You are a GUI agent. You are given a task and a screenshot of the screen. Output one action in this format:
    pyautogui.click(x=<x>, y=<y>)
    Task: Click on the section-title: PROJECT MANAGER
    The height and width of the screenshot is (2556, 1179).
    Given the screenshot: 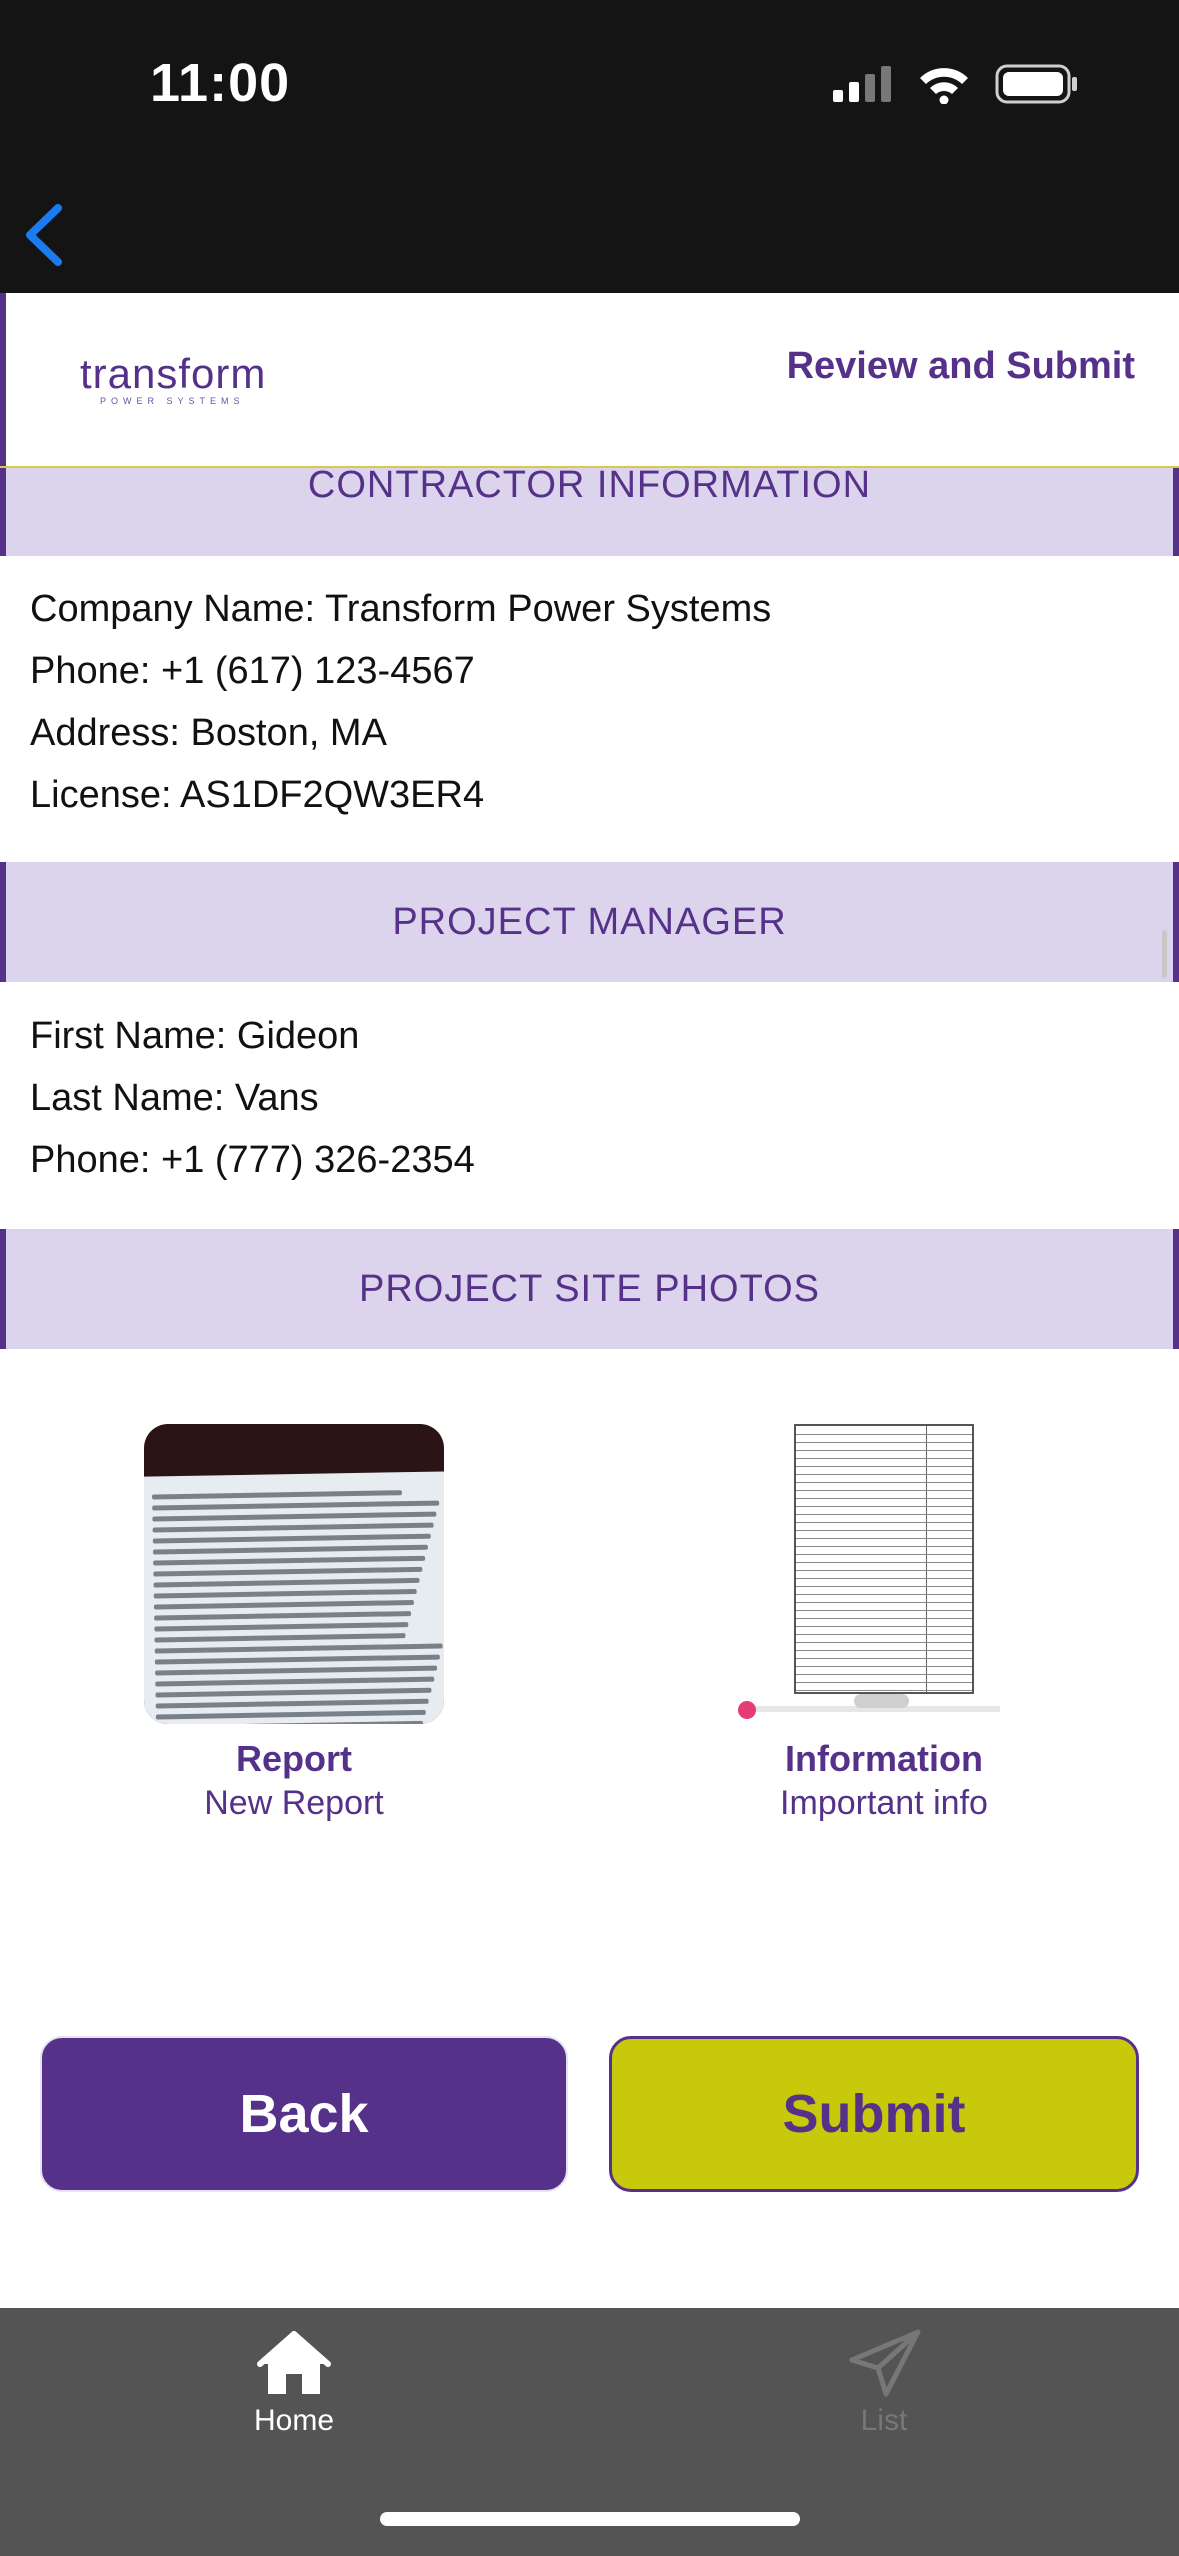 What is the action you would take?
    pyautogui.click(x=589, y=921)
    